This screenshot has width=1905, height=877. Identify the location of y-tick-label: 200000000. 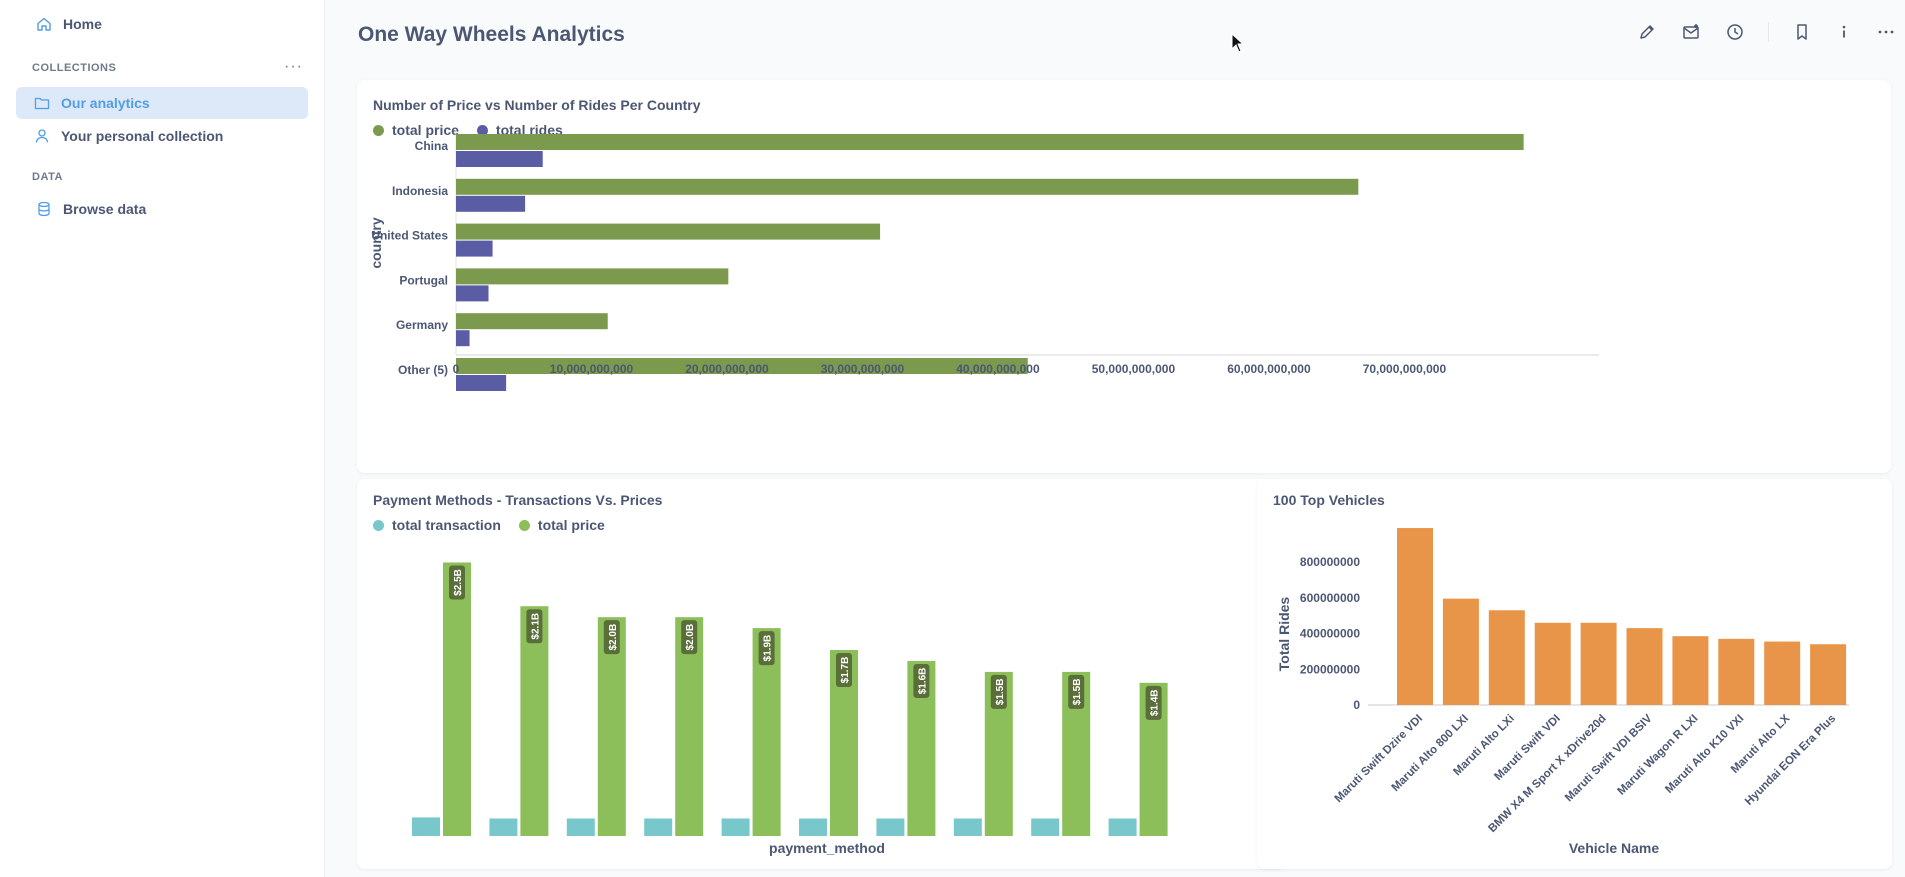
(1330, 669).